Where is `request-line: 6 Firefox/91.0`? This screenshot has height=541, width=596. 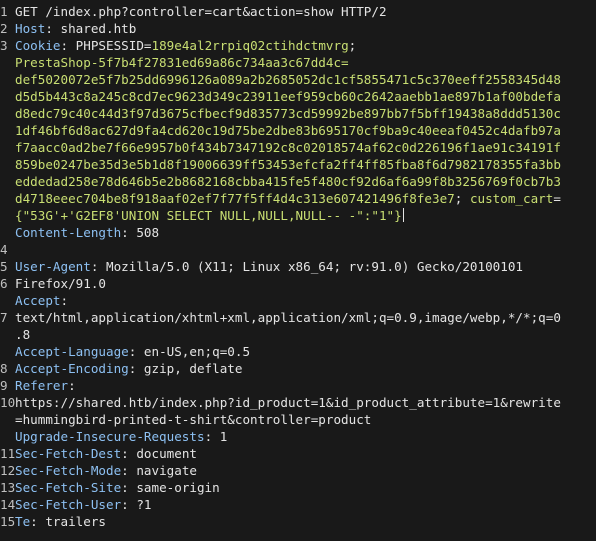
request-line: 6 Firefox/91.0 is located at coordinates (298, 283).